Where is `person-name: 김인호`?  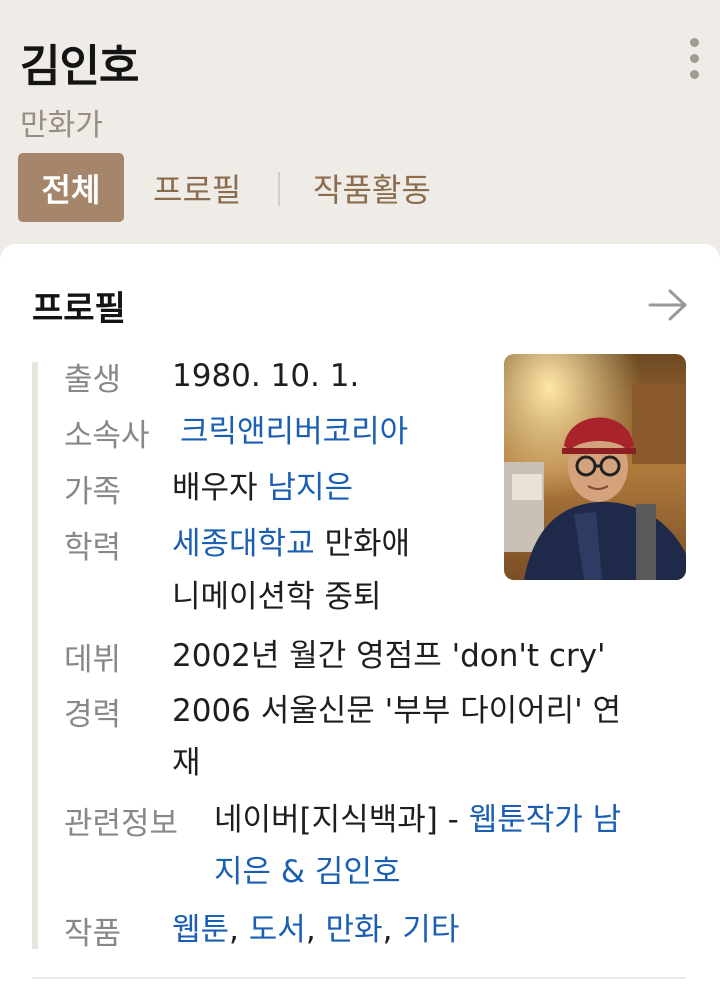 person-name: 김인호 is located at coordinates (79, 66).